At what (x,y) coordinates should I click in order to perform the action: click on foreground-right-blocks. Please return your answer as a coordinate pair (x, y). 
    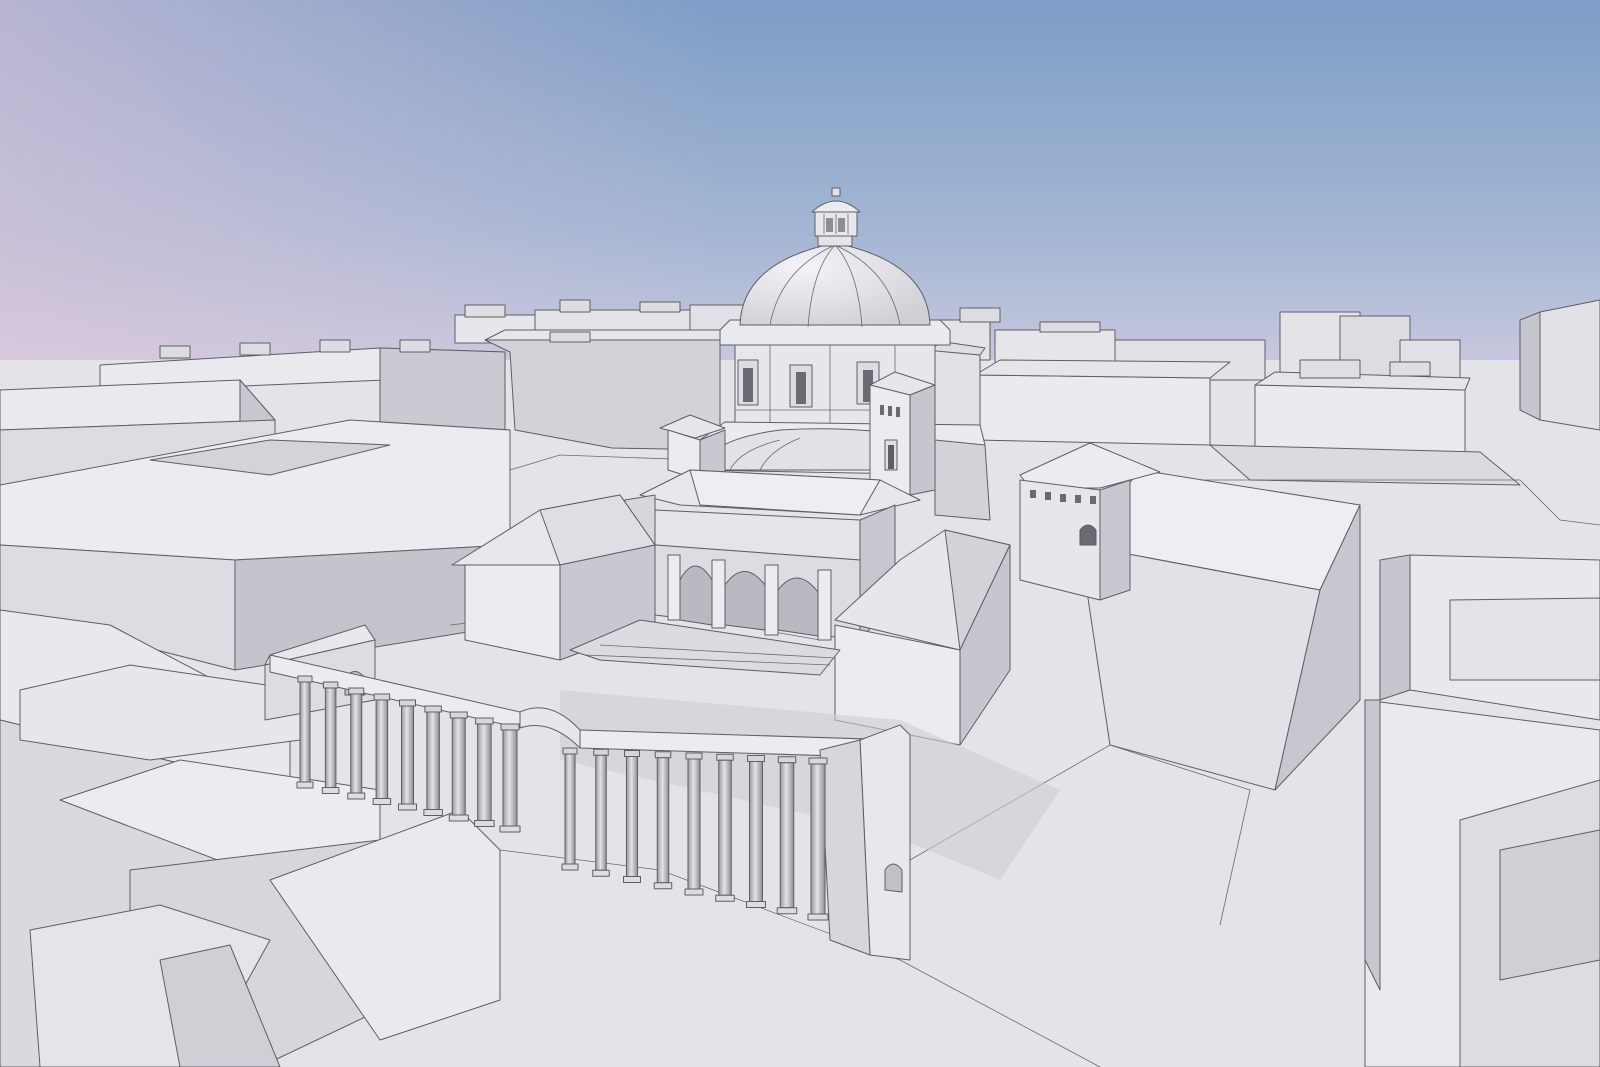
    Looking at the image, I should click on (1482, 810).